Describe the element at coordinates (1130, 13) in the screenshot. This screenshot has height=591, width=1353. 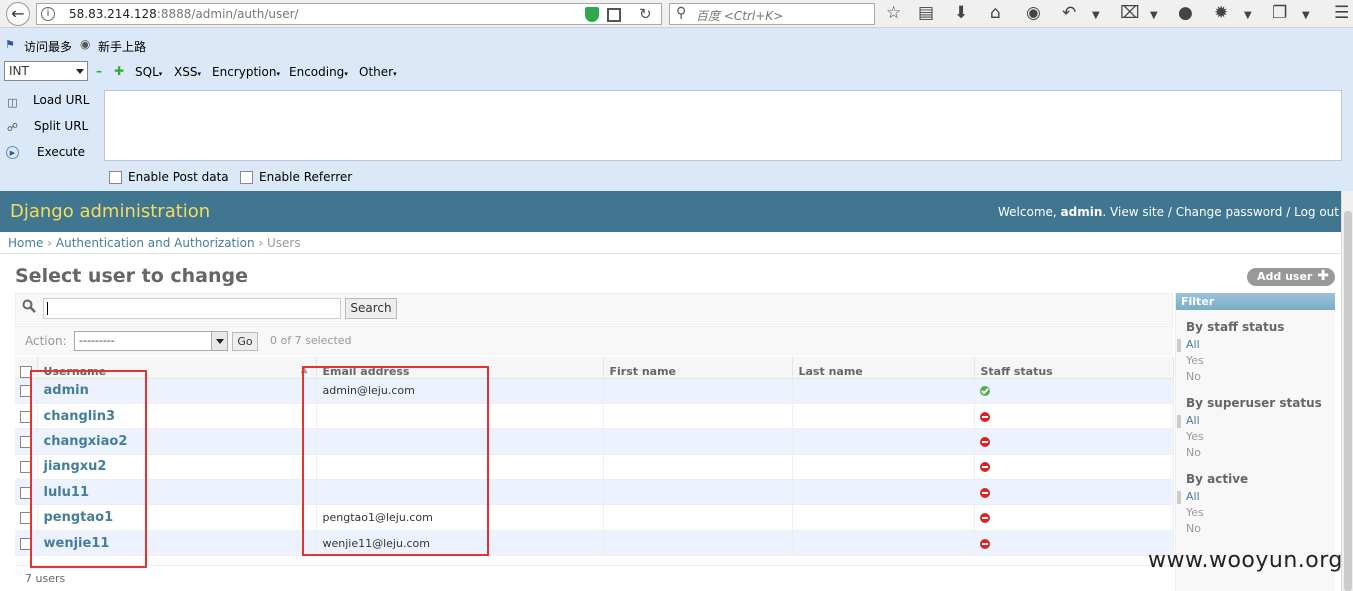
I see `crop-icon: ⌧` at that location.